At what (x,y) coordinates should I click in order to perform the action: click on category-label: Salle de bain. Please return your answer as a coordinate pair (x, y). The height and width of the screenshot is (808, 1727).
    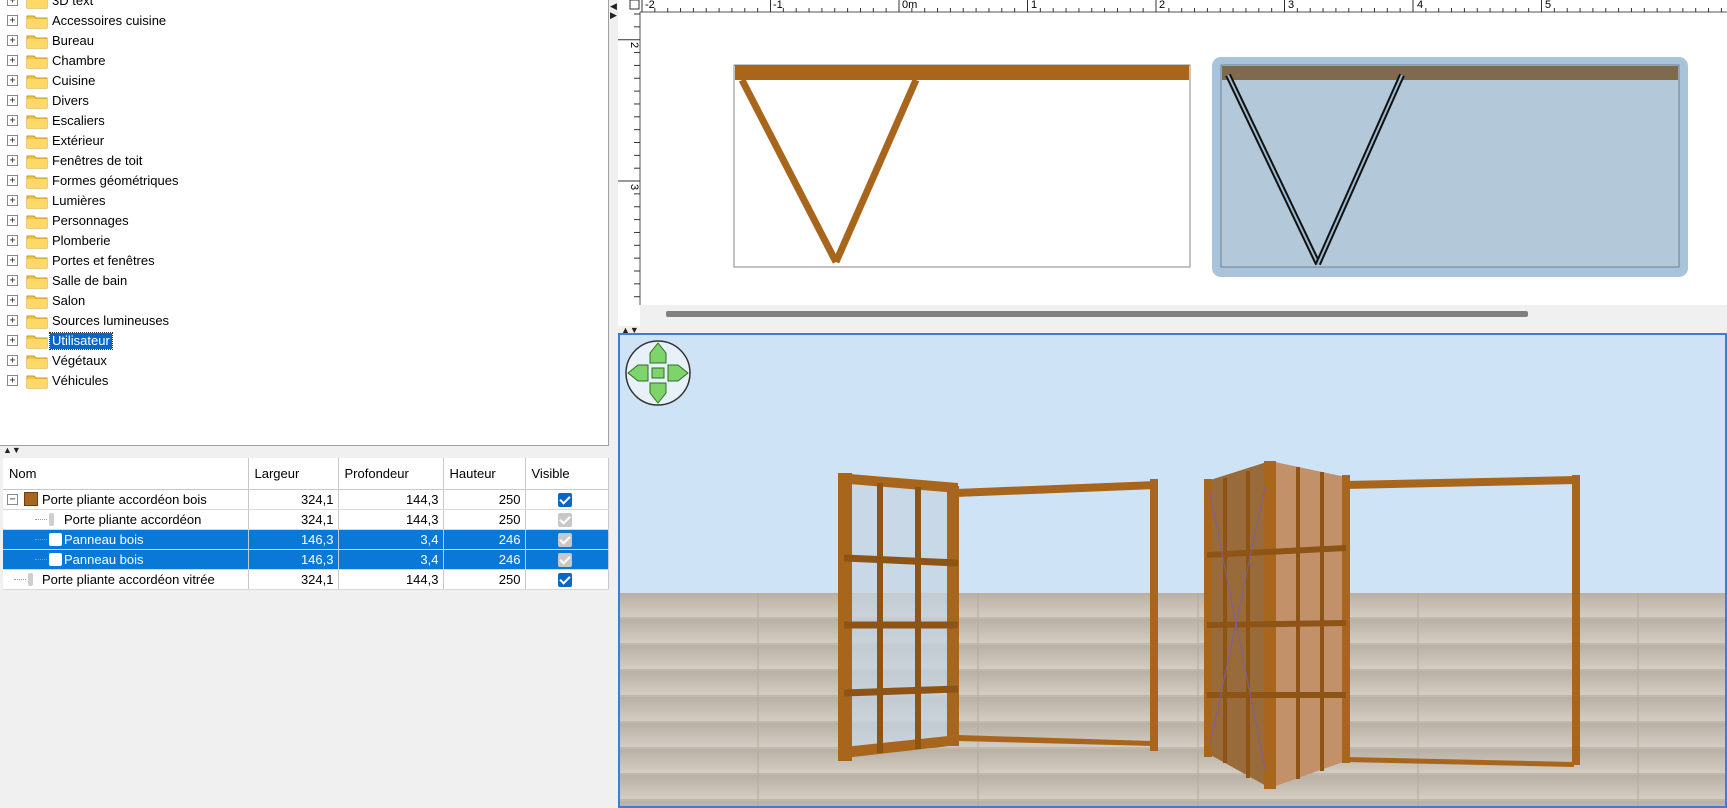
    Looking at the image, I should click on (90, 280).